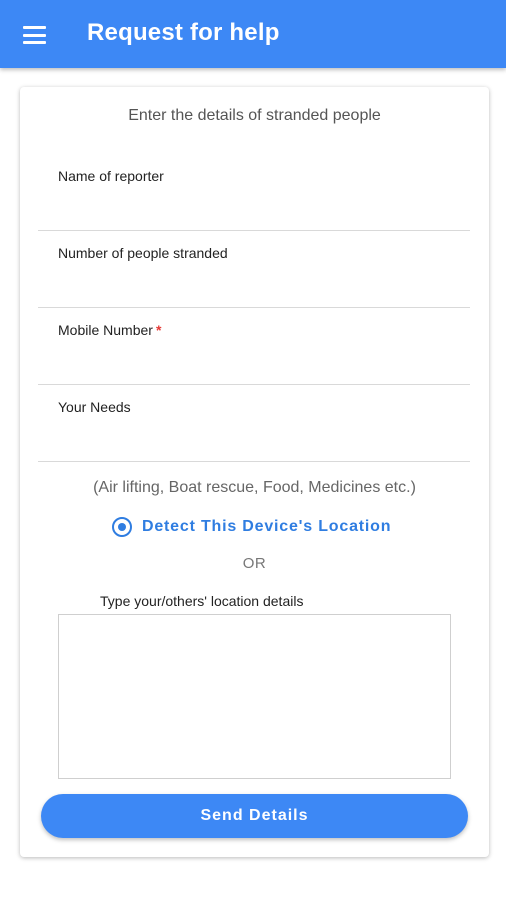 This screenshot has width=506, height=900. I want to click on page-title: Request for help, so click(183, 32).